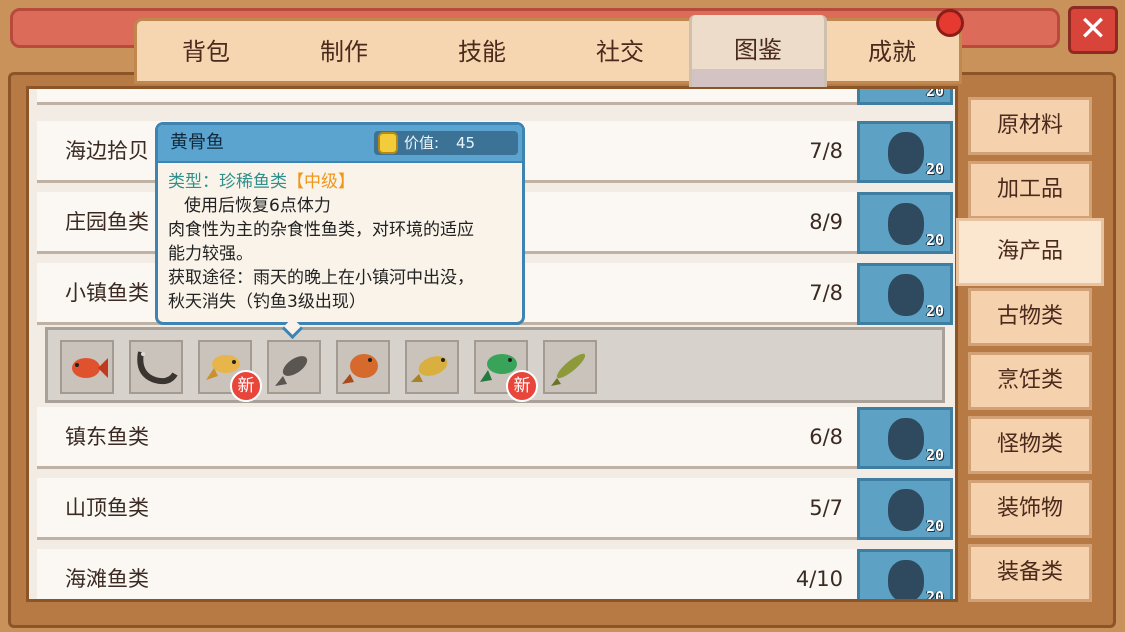 The height and width of the screenshot is (632, 1125). Describe the element at coordinates (446, 143) in the screenshot. I see `value-box: 价值: 45` at that location.